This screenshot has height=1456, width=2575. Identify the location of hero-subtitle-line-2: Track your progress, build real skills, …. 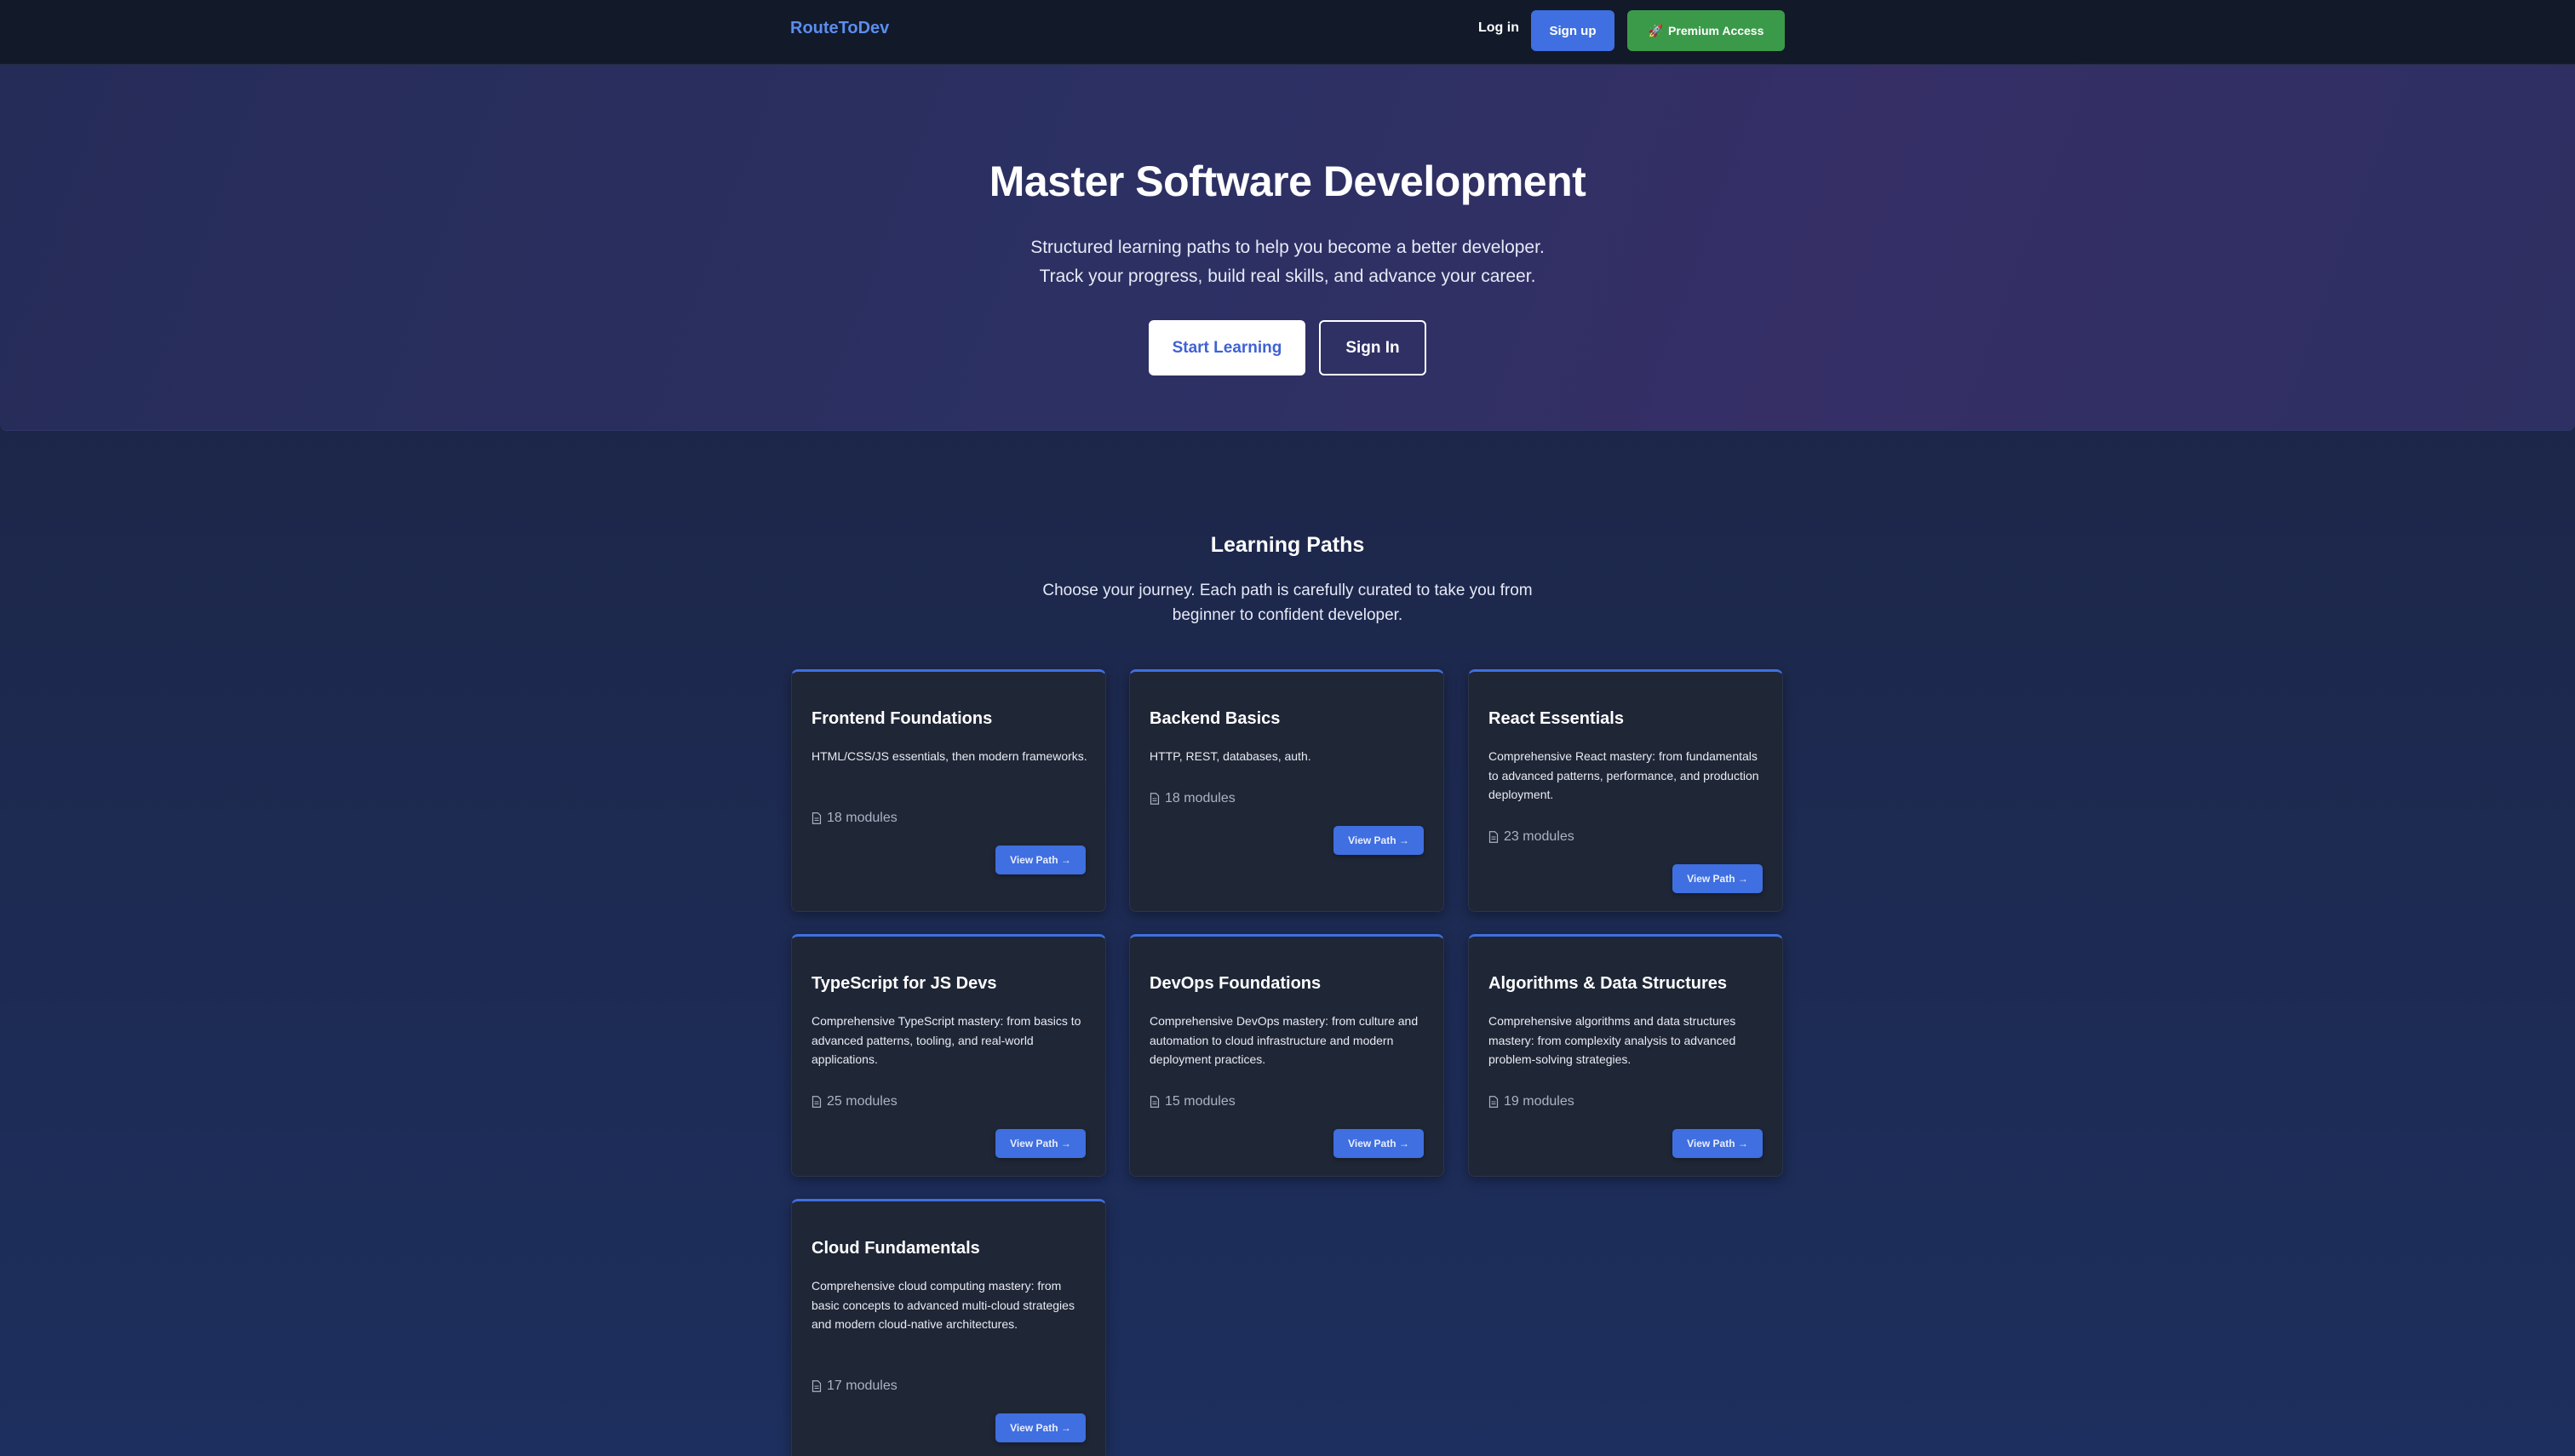
(1287, 277).